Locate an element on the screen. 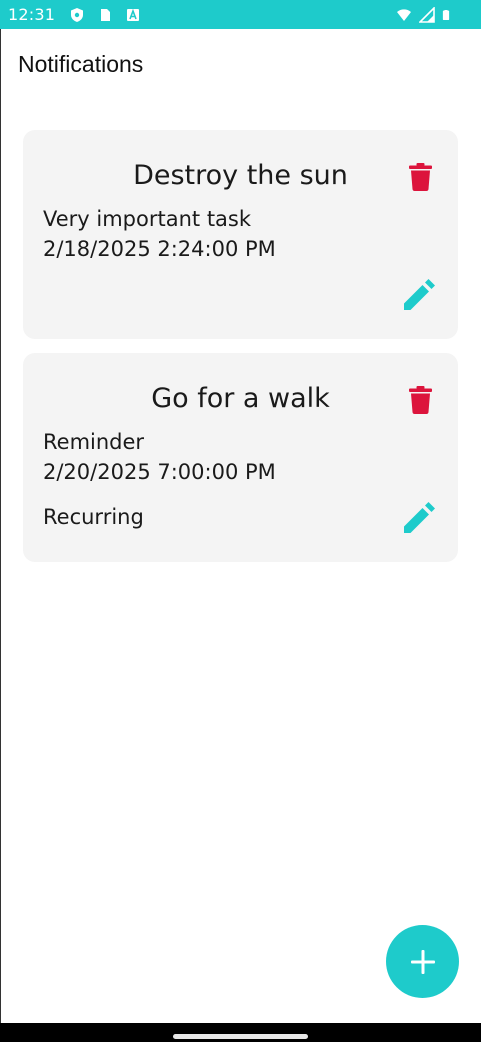  home-gesture-handle is located at coordinates (240, 1036).